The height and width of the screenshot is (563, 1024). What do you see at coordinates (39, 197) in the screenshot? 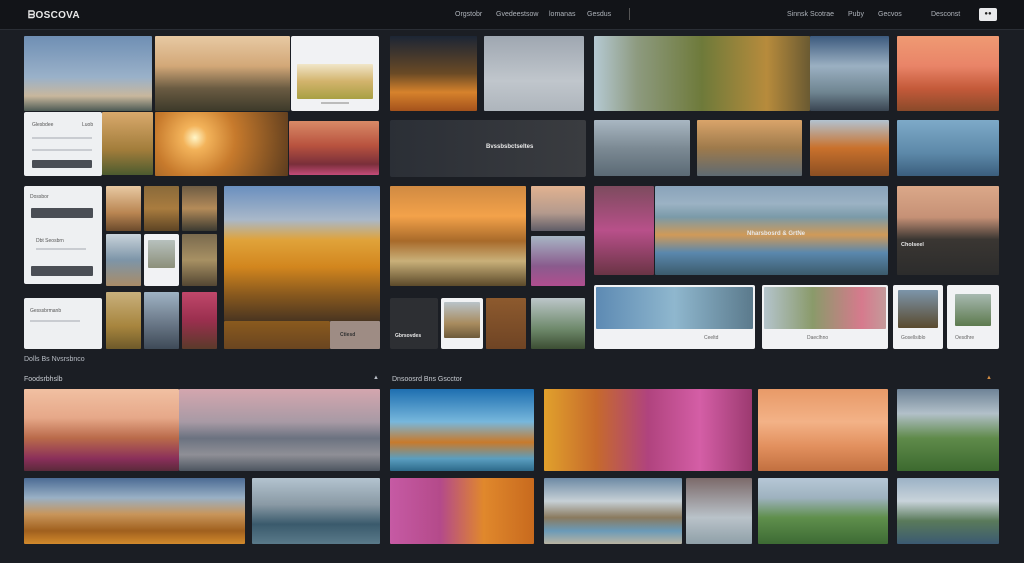
I see `filter-card-title: Dossbor` at bounding box center [39, 197].